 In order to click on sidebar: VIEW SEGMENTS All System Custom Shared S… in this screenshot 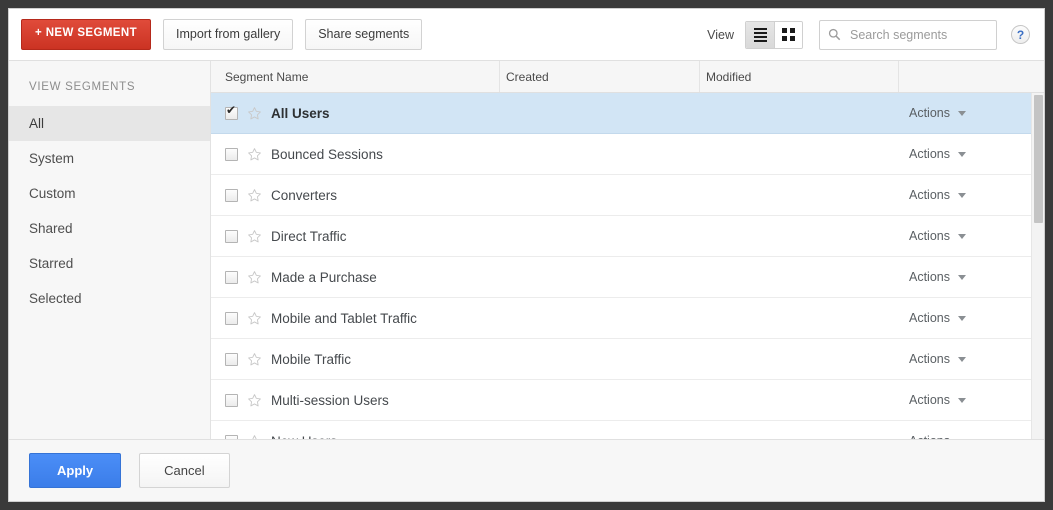, I will do `click(110, 250)`.